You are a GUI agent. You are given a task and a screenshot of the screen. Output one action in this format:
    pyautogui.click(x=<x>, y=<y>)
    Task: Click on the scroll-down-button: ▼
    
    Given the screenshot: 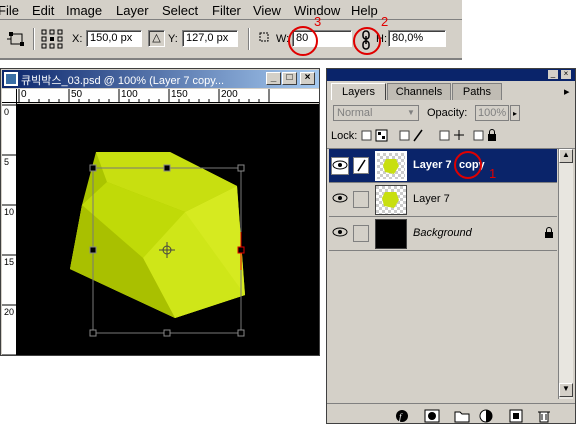 What is the action you would take?
    pyautogui.click(x=566, y=390)
    